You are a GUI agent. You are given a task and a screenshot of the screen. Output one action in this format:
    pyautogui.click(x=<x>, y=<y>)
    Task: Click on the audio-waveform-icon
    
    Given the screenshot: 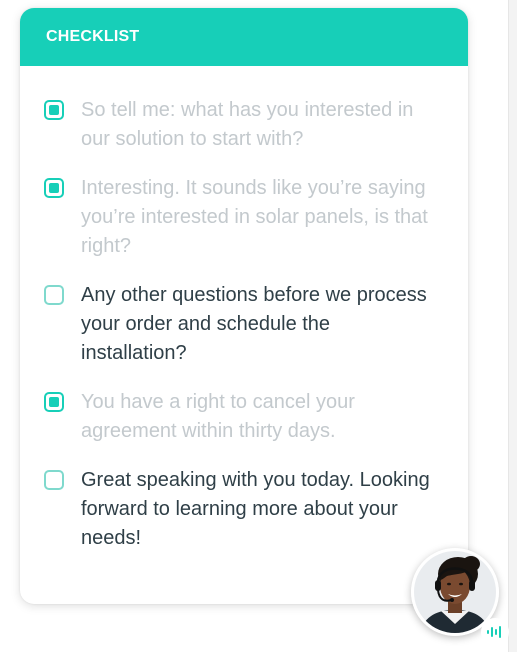 What is the action you would take?
    pyautogui.click(x=495, y=632)
    